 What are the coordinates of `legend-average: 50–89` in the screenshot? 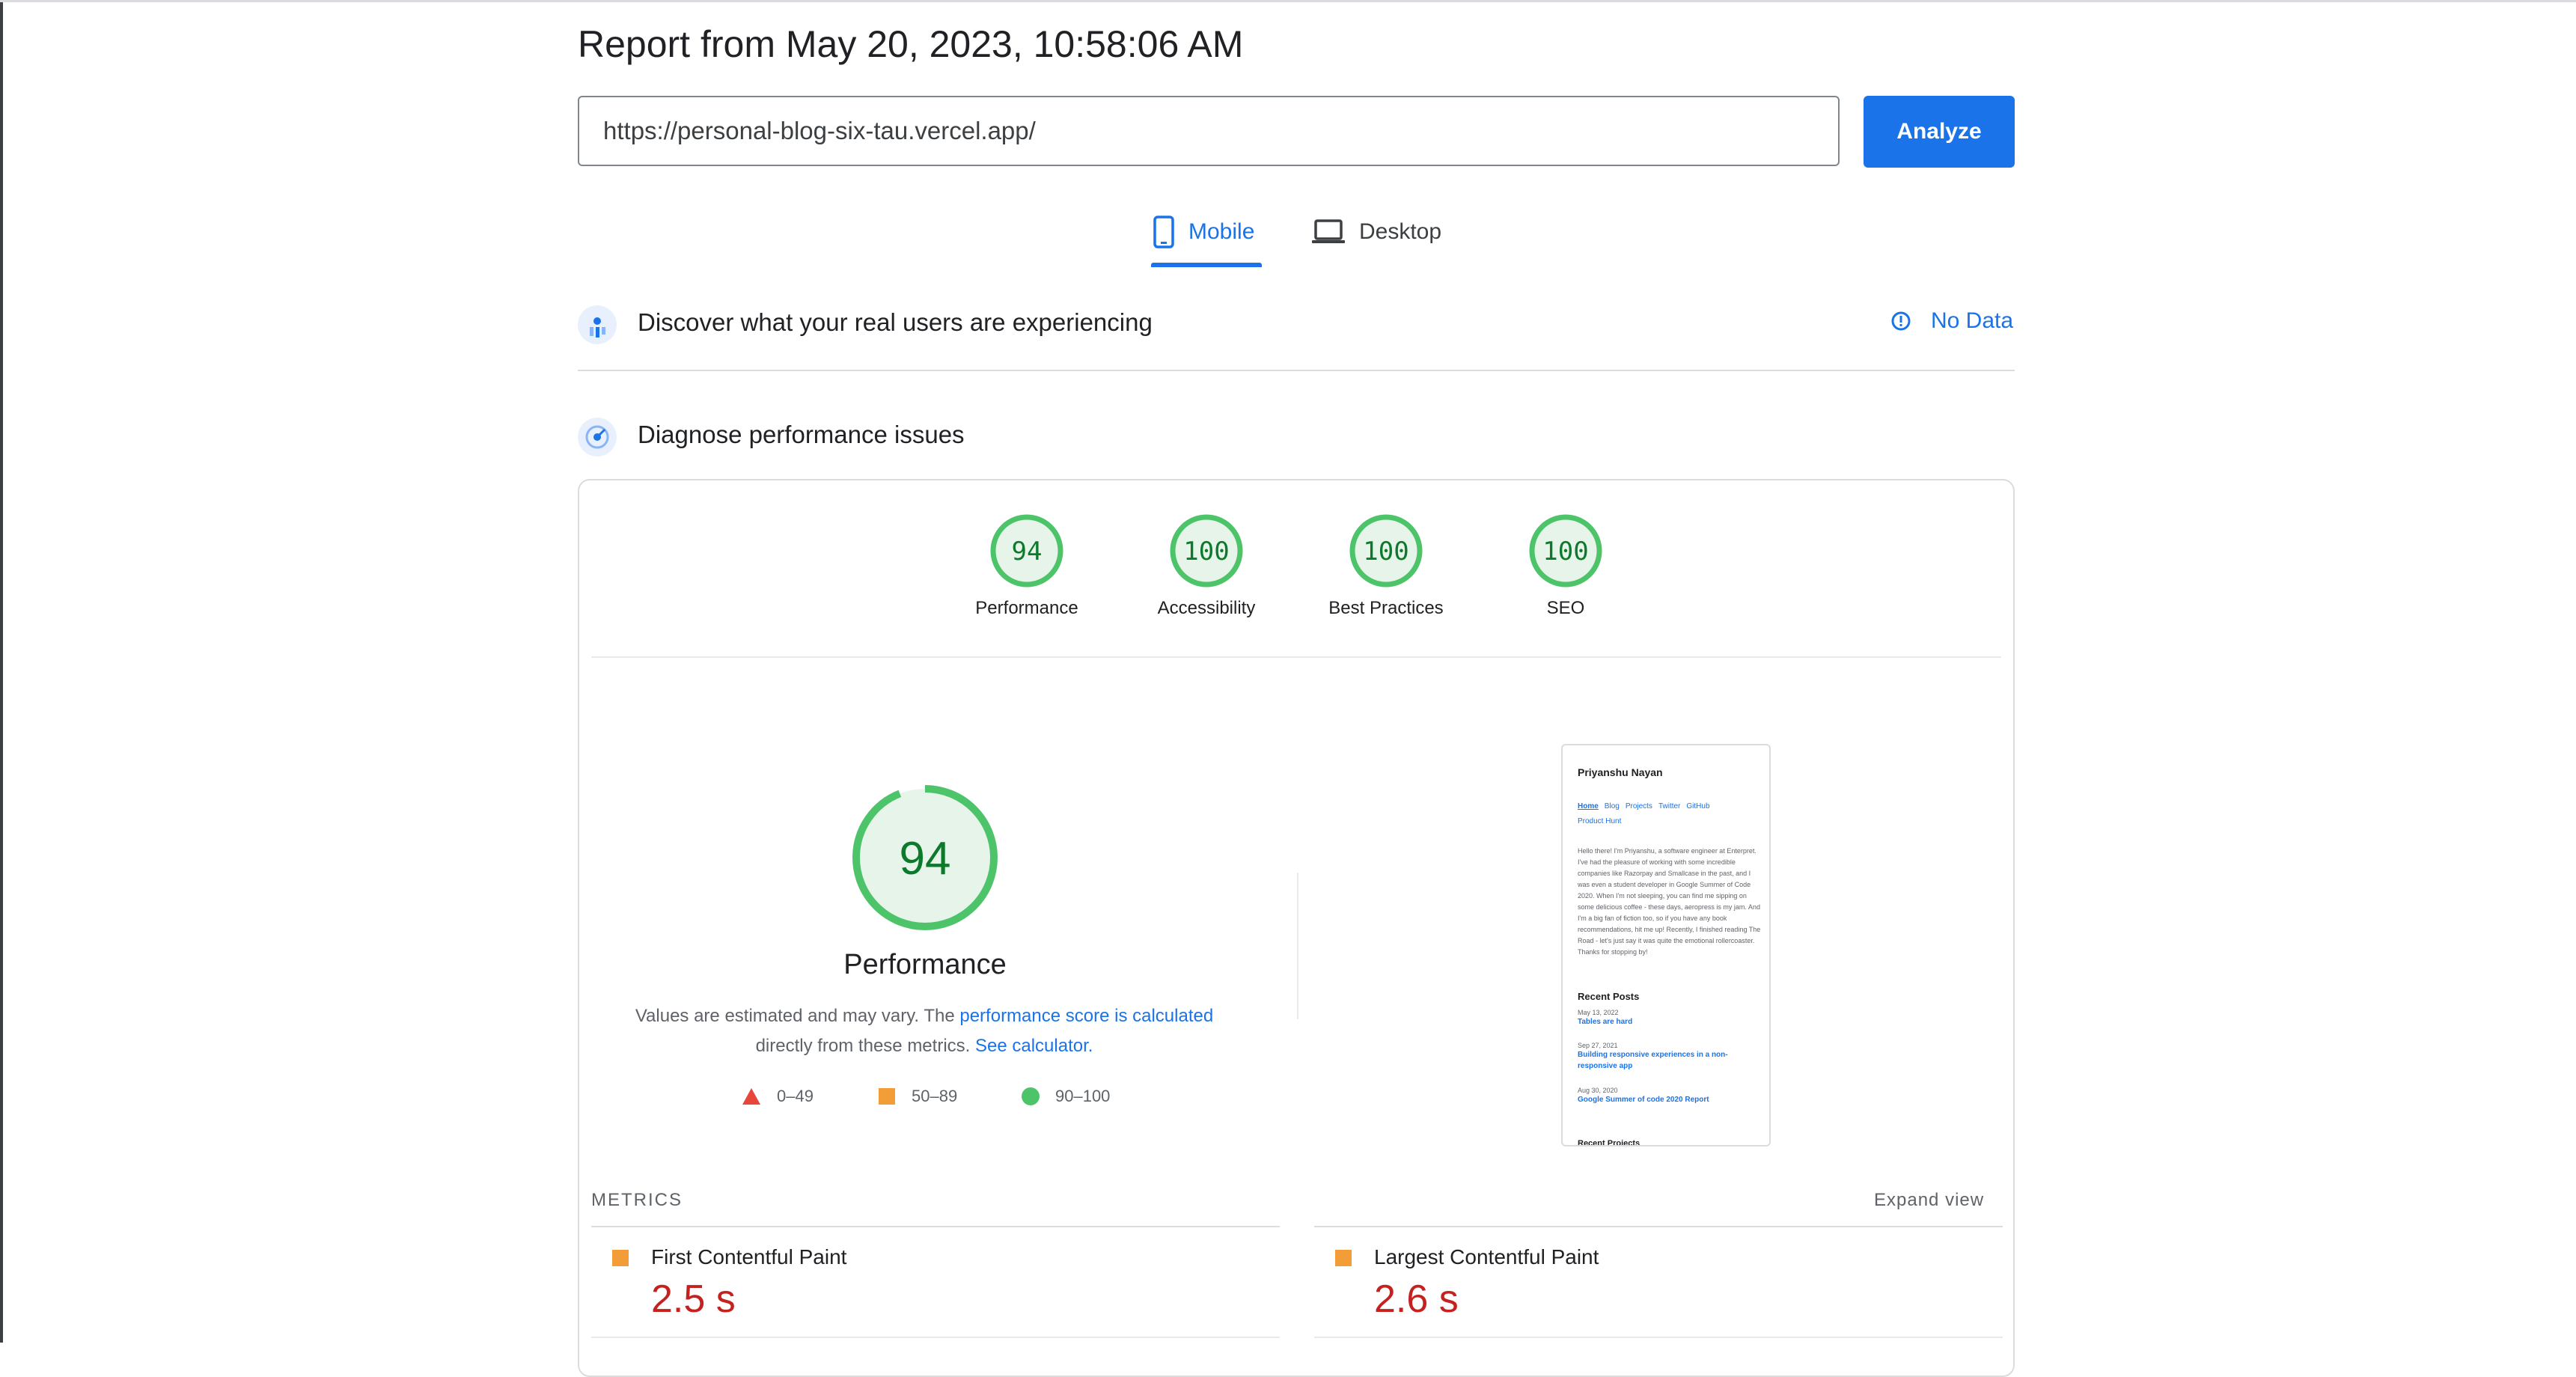 It's located at (917, 1096).